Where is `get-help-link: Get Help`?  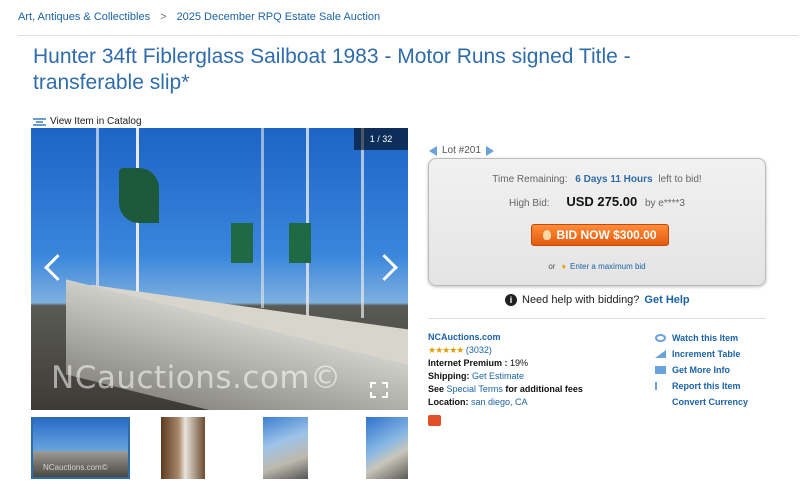
get-help-link: Get Help is located at coordinates (666, 300).